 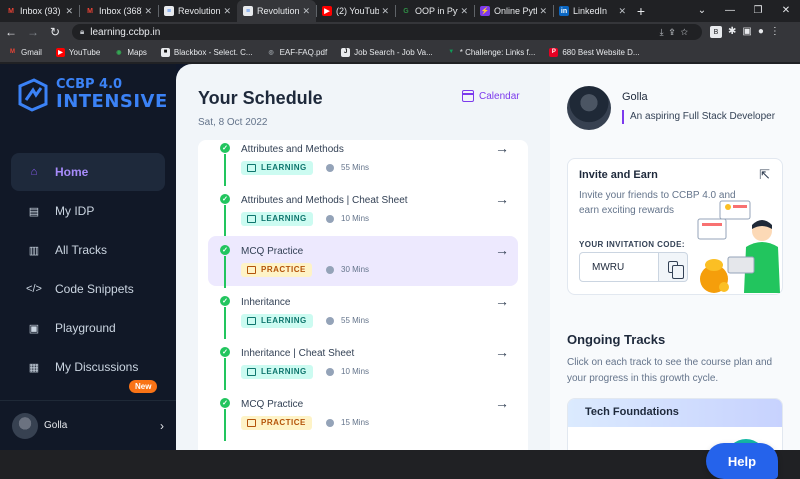 I want to click on browser-tab: ⚡ Online Pyth ✕, so click(x=513, y=11).